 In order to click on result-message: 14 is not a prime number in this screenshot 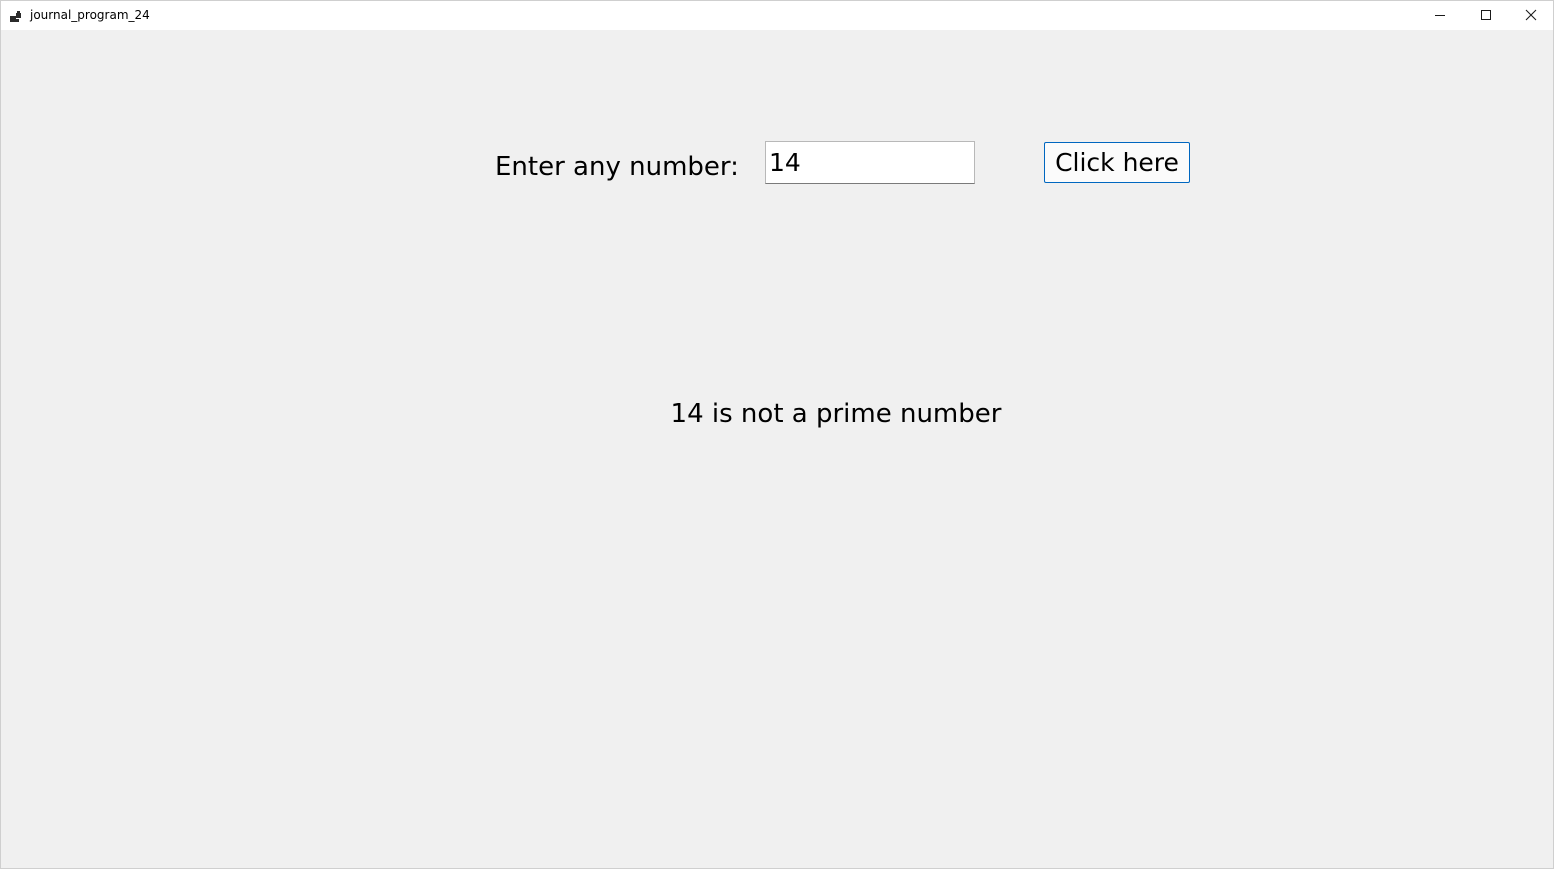, I will do `click(836, 414)`.